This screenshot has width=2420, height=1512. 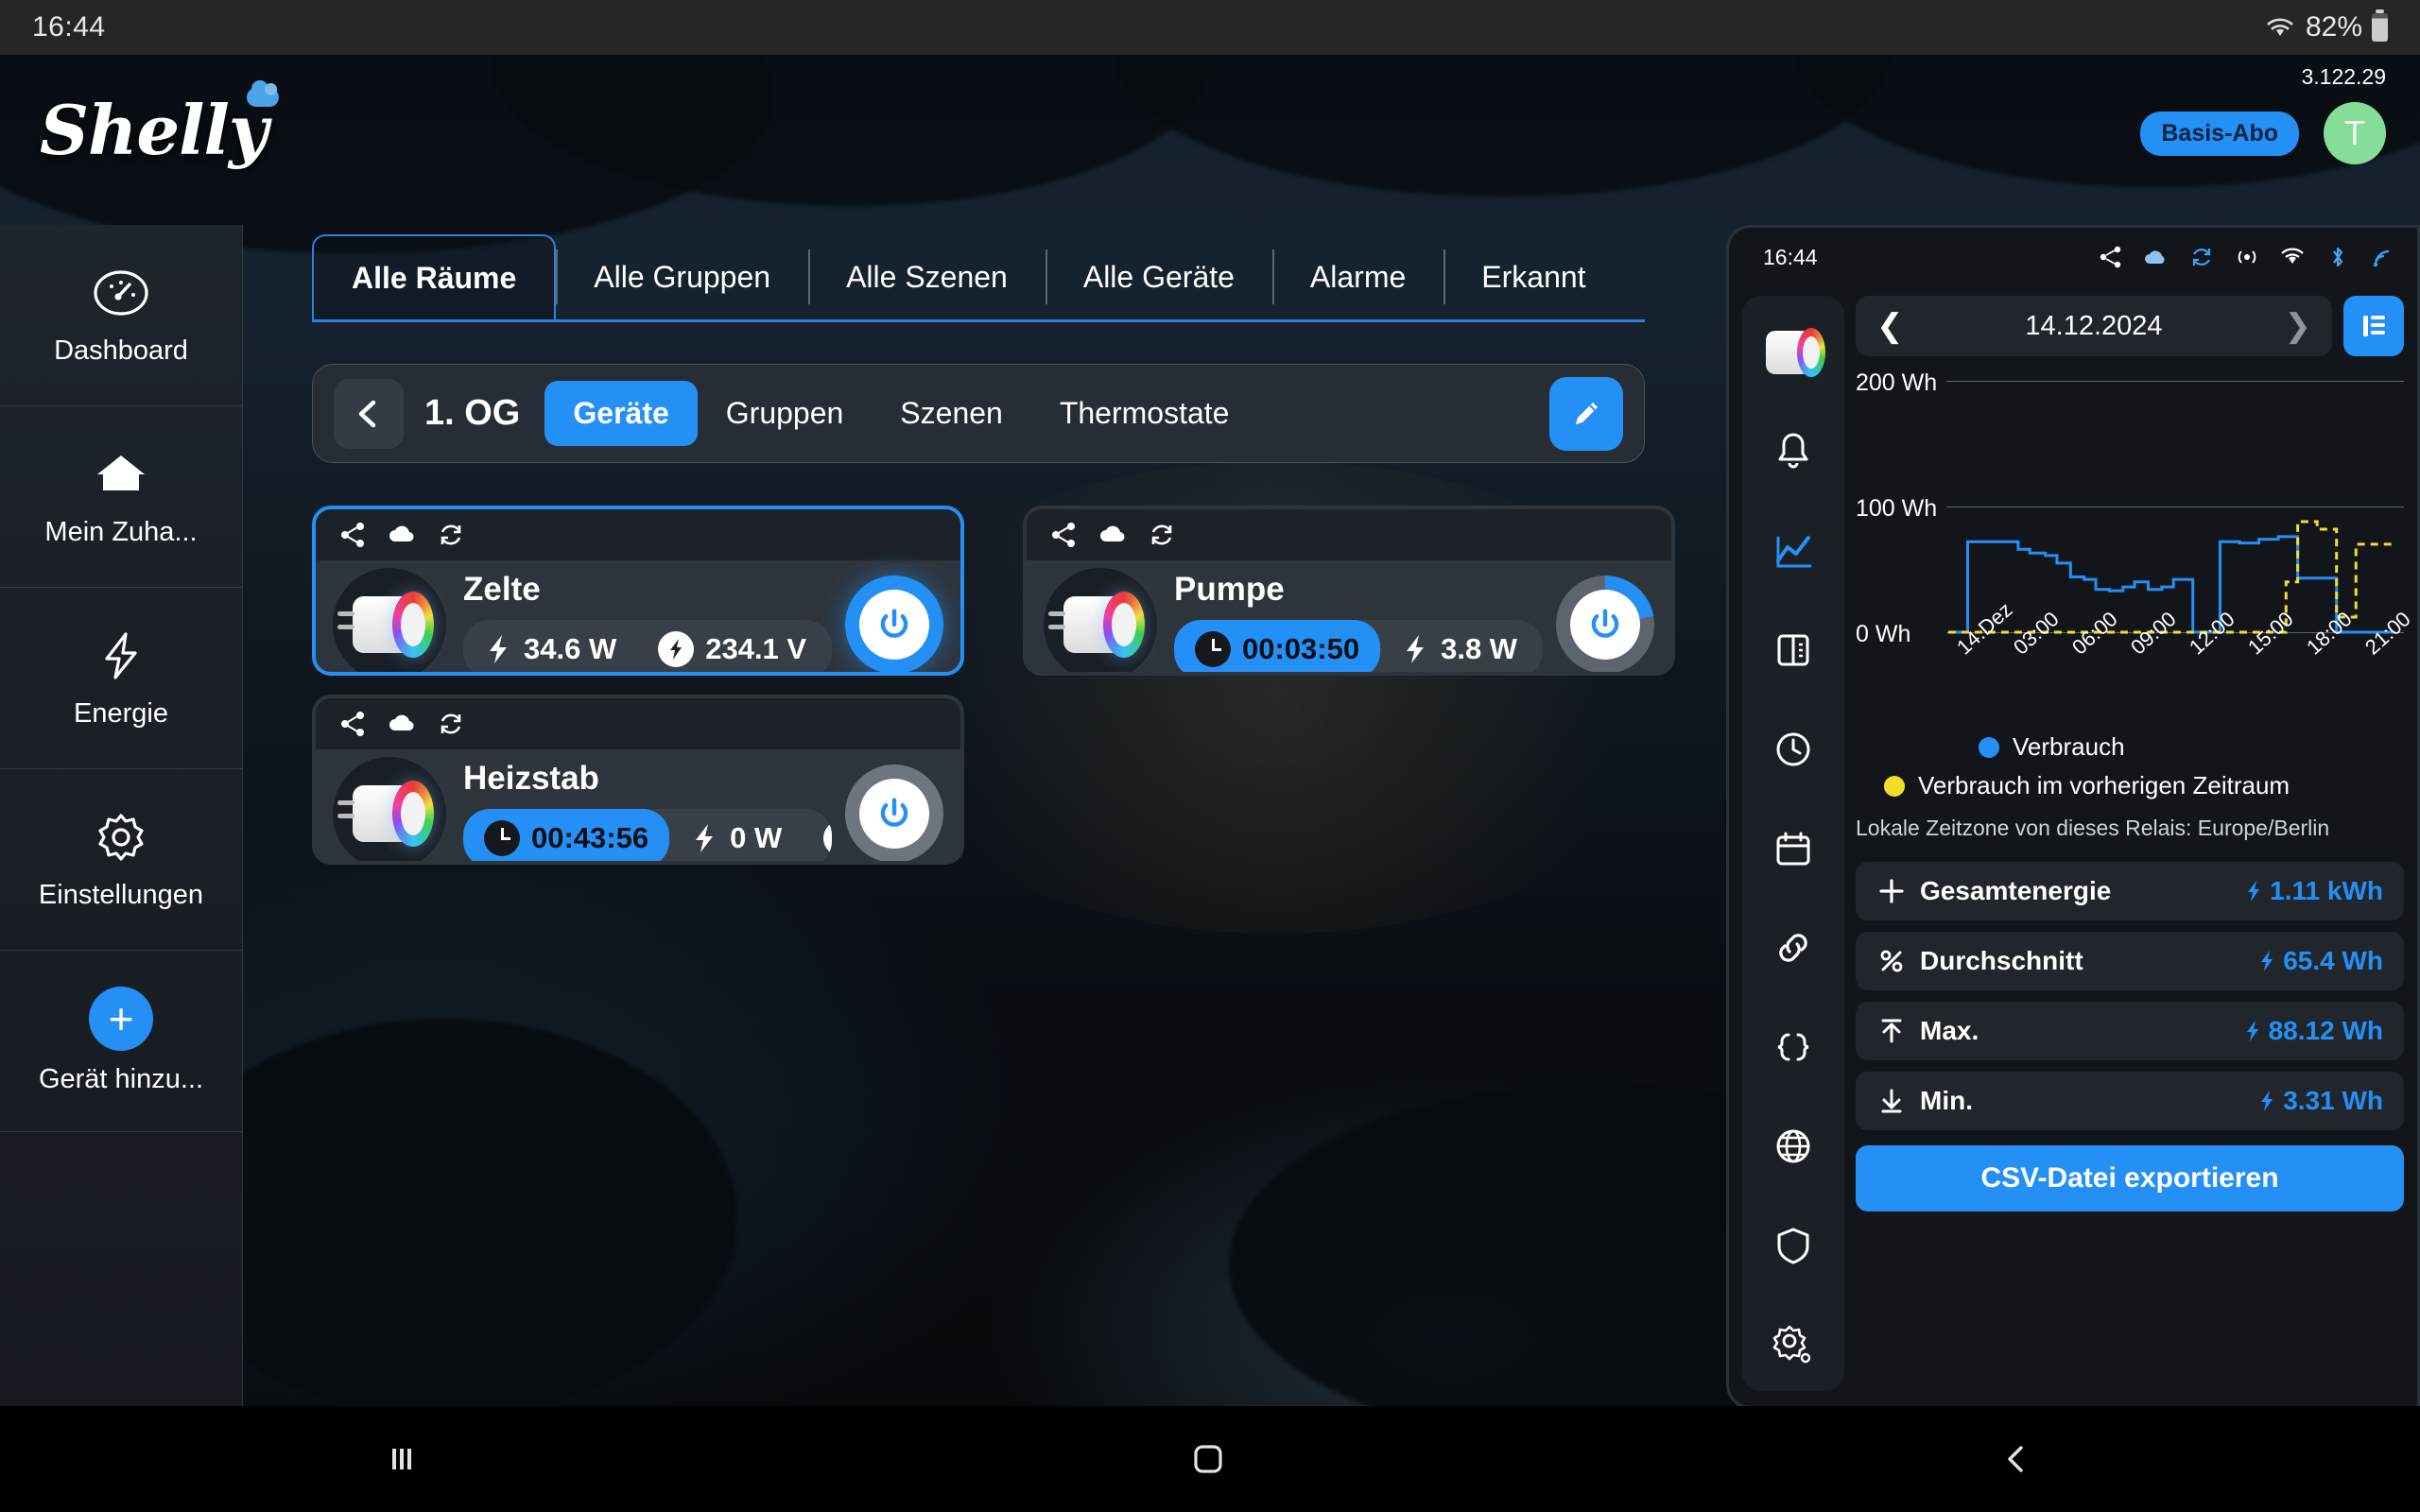 I want to click on battery-percent: 82%, so click(x=2333, y=27).